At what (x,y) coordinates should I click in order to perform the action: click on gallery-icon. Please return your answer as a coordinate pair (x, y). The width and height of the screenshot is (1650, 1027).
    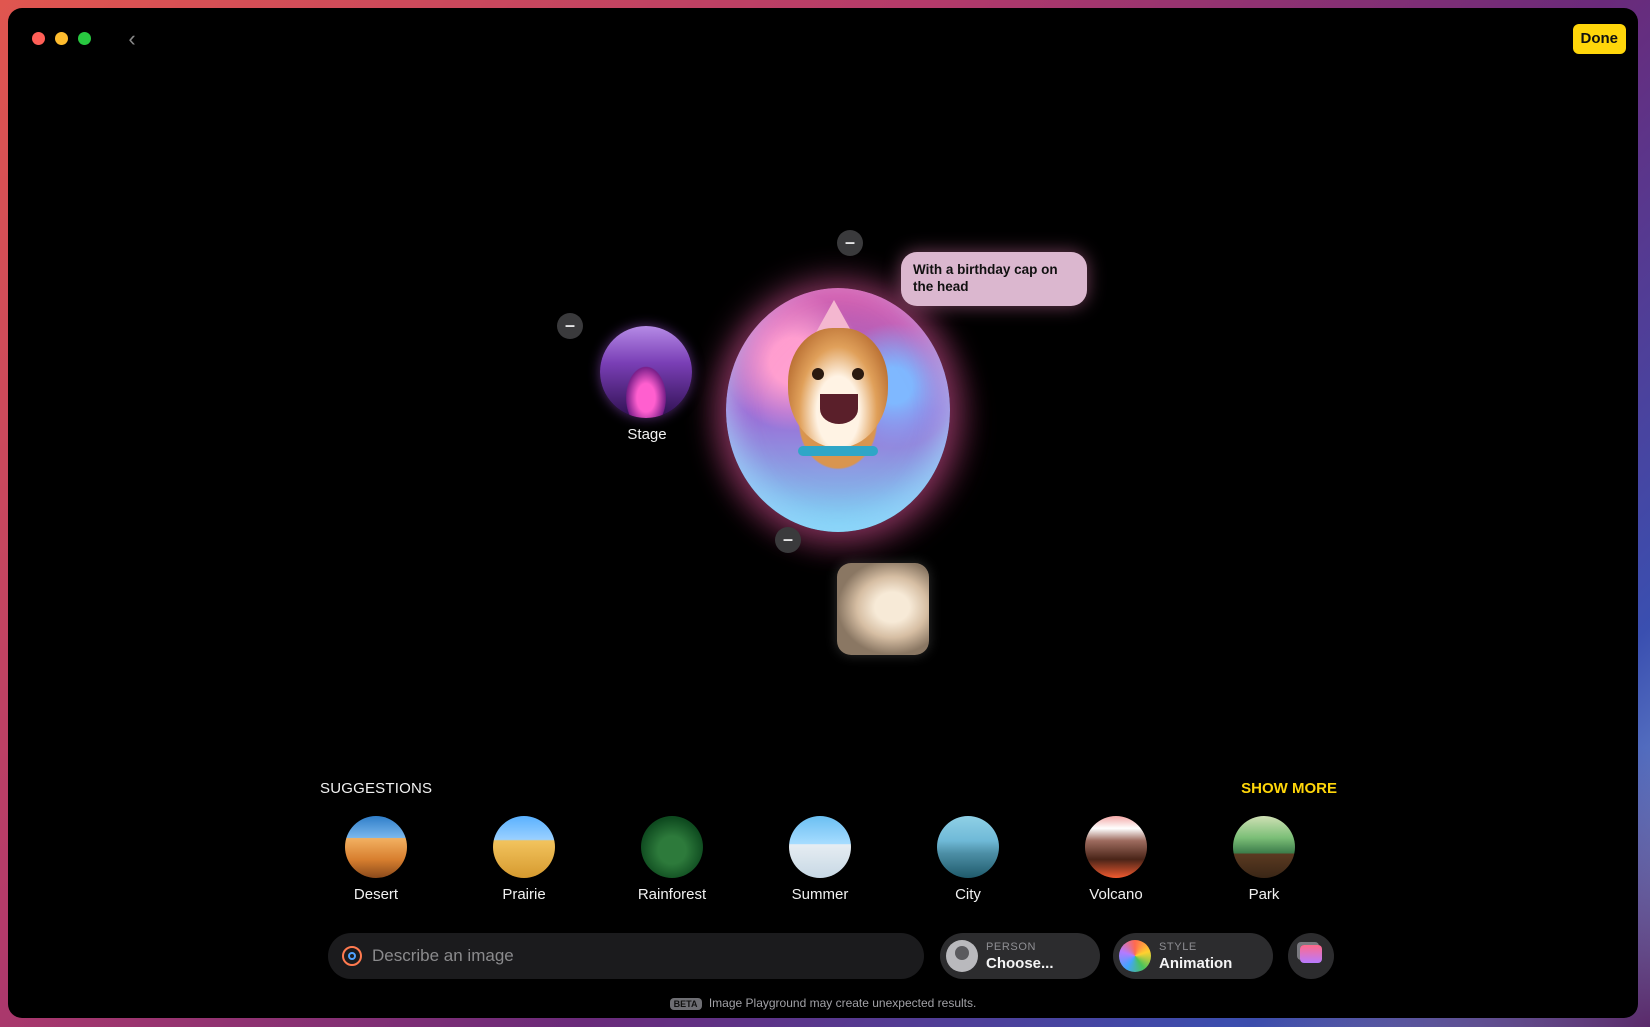
    Looking at the image, I should click on (1311, 954).